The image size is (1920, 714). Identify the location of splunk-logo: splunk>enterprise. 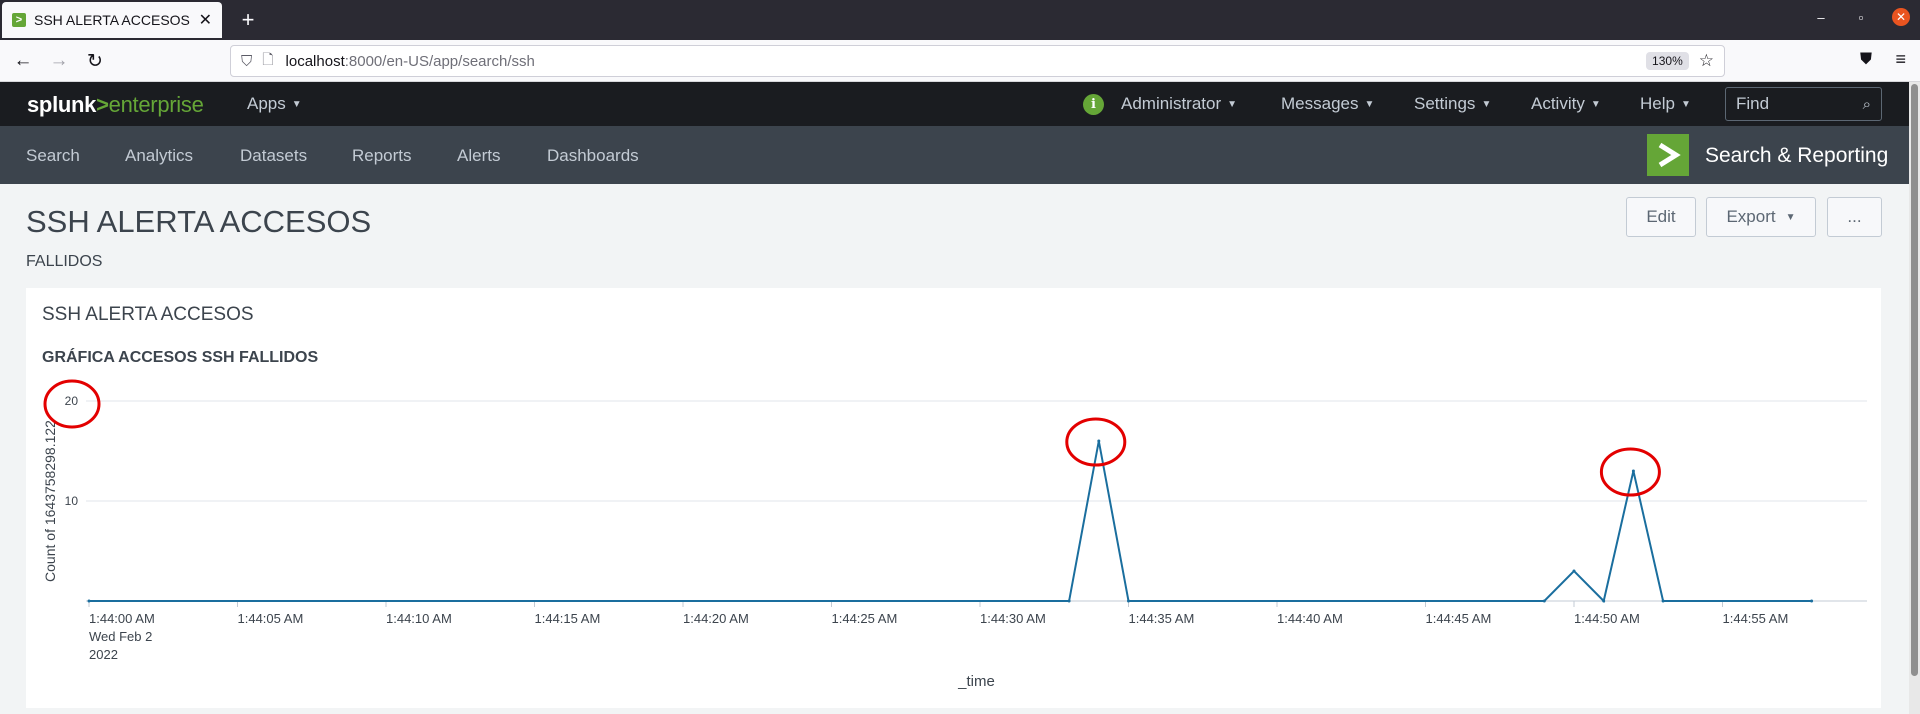
(115, 105).